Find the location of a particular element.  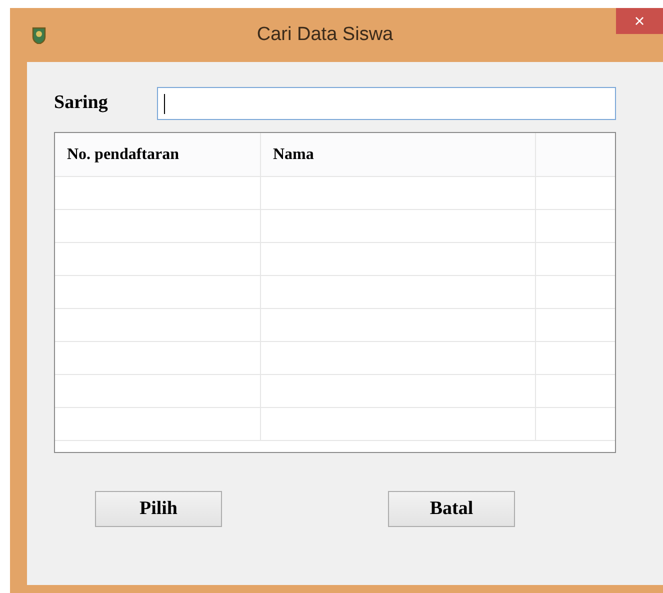

dialog-button: Batal is located at coordinates (451, 509).